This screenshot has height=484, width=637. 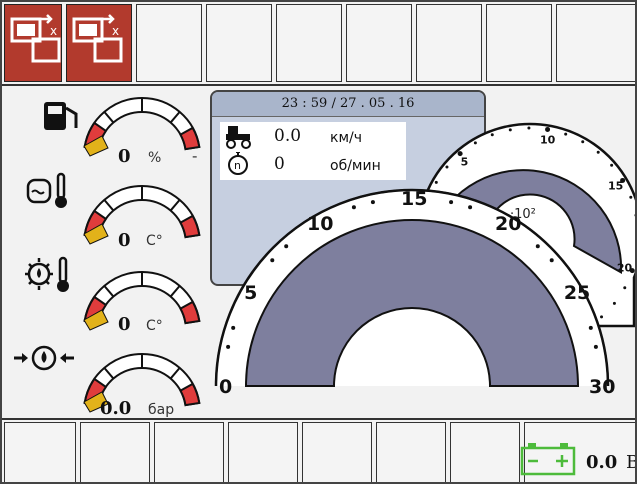 What do you see at coordinates (414, 199) in the screenshot?
I see `tacho-label-15: 15` at bounding box center [414, 199].